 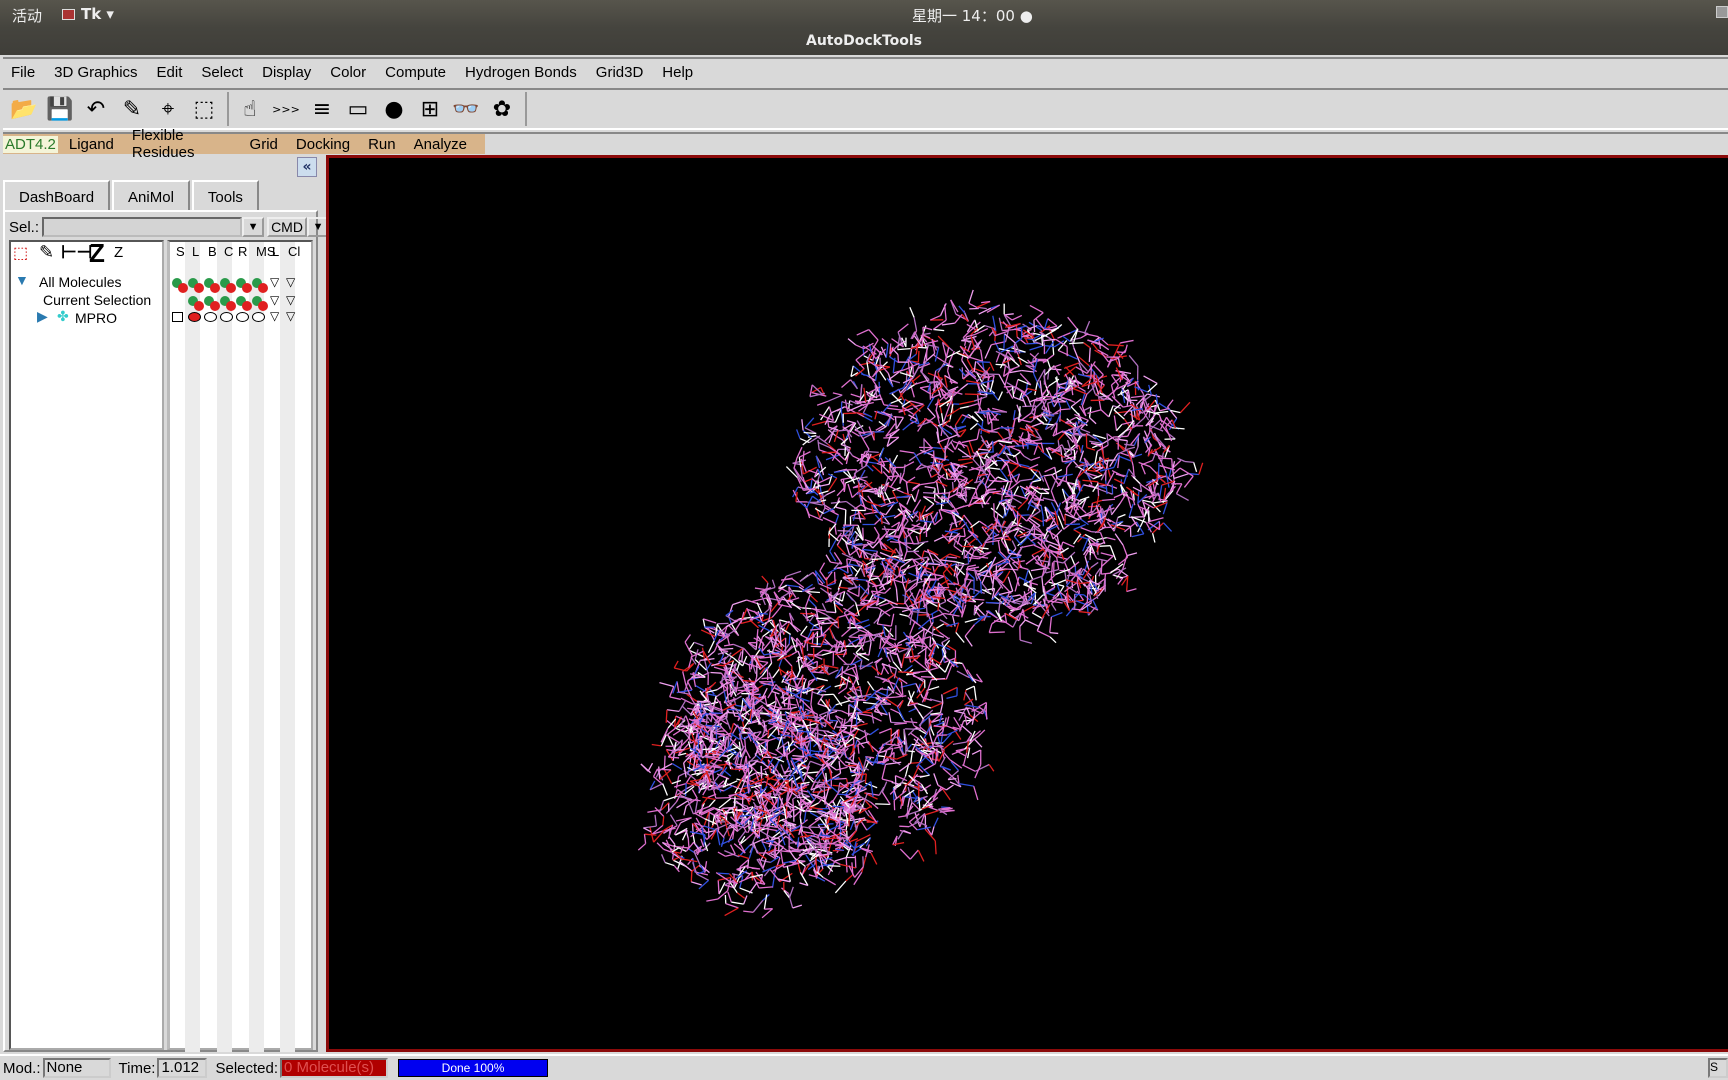 What do you see at coordinates (24, 109) in the screenshot?
I see `open-folder-button: 📂` at bounding box center [24, 109].